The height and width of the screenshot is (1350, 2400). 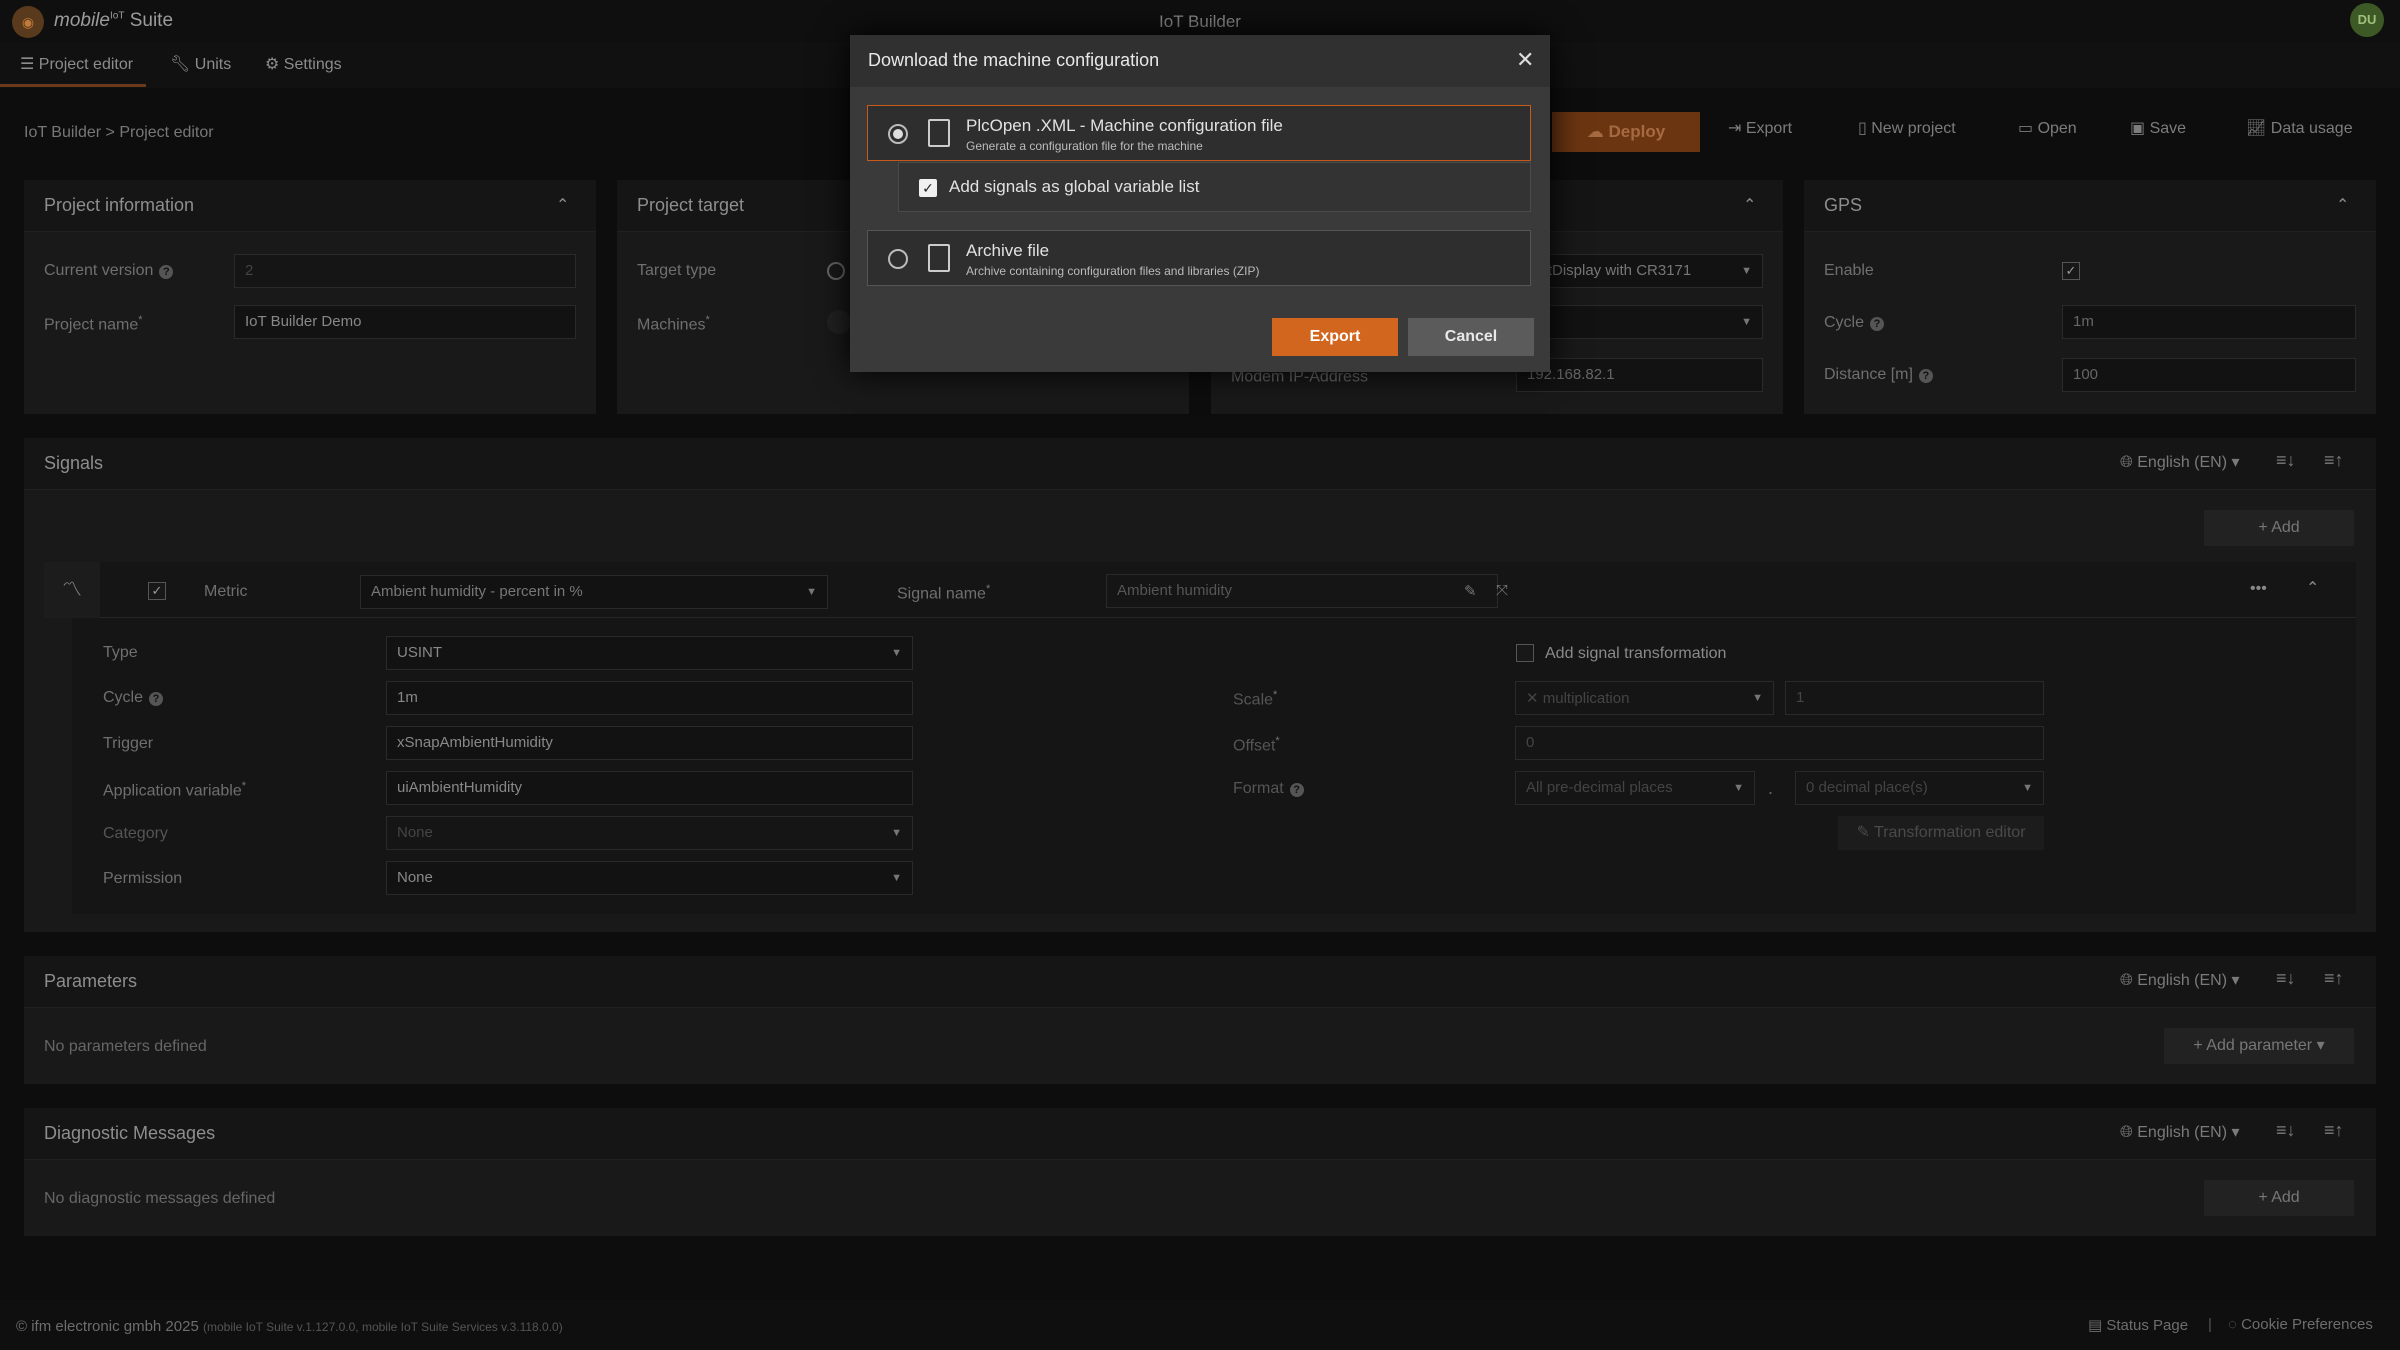 I want to click on global-variable-option: ✓ Add signals as global variable list, so click(x=1214, y=187).